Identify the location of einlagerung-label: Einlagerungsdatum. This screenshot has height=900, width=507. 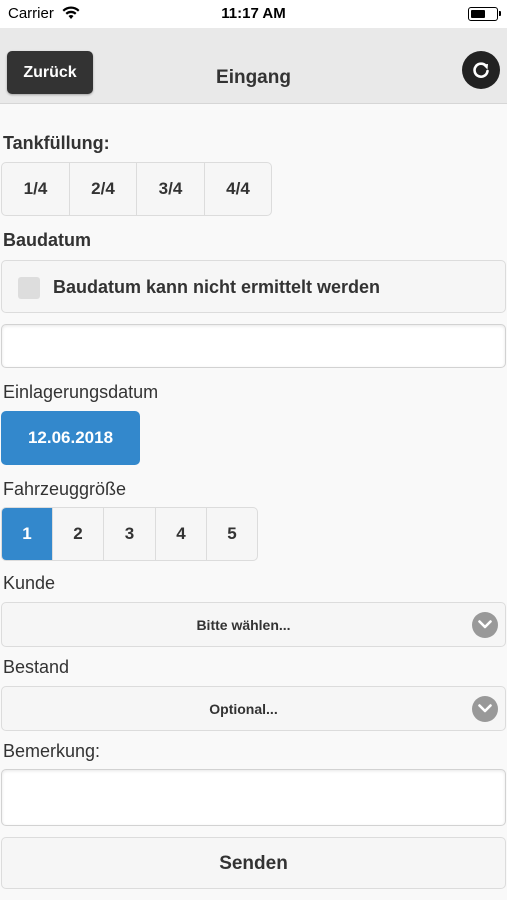
(81, 392).